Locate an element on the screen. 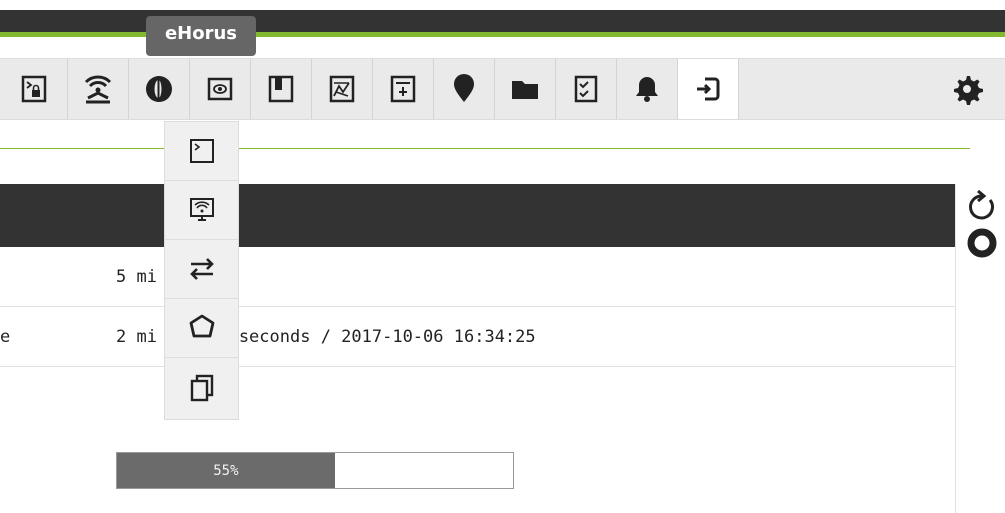 This screenshot has width=1005, height=513. table-header is located at coordinates (477, 215).